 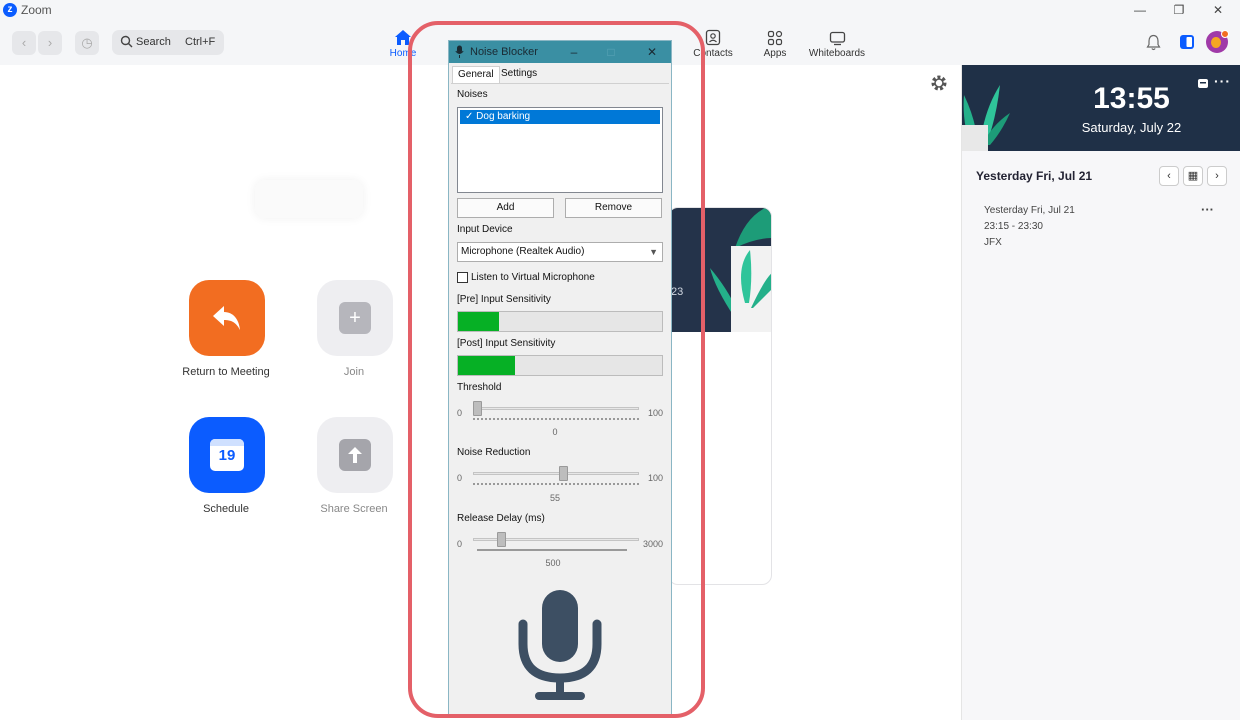 I want to click on noises-label: Noises, so click(x=472, y=94).